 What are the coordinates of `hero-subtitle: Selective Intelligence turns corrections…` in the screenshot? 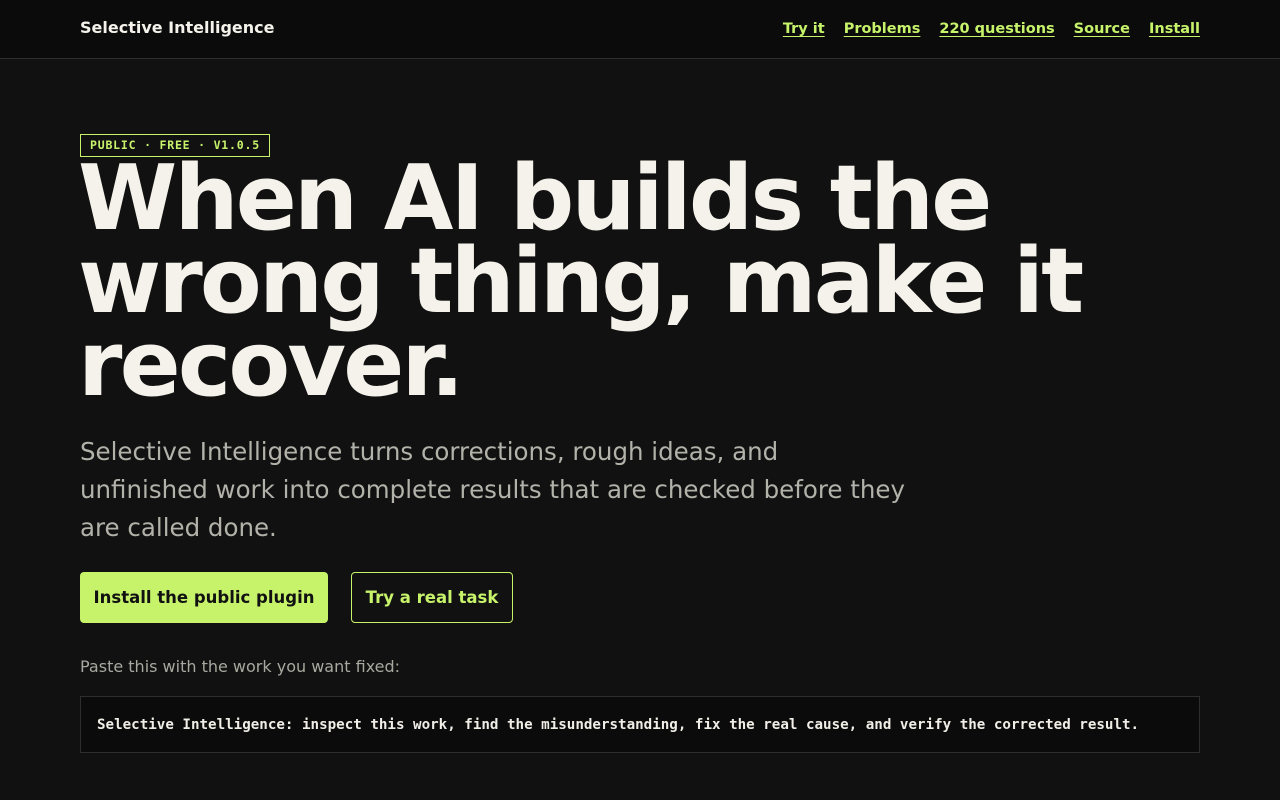 It's located at (492, 489).